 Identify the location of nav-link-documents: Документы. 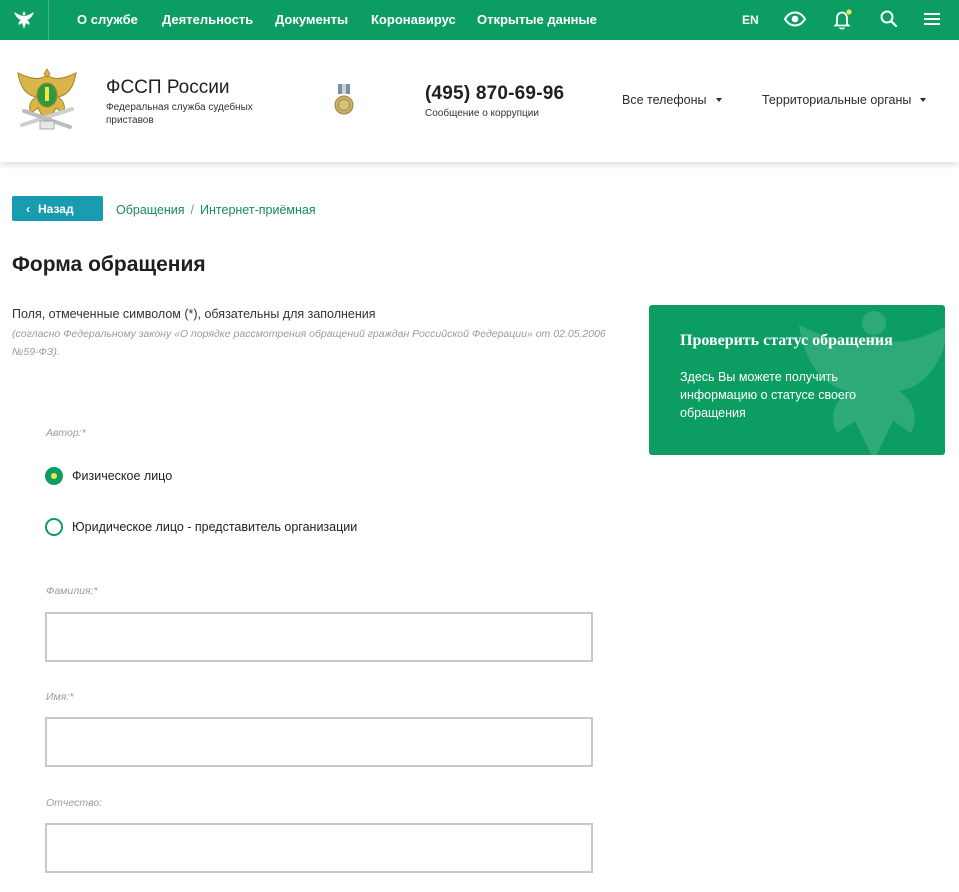
(311, 19).